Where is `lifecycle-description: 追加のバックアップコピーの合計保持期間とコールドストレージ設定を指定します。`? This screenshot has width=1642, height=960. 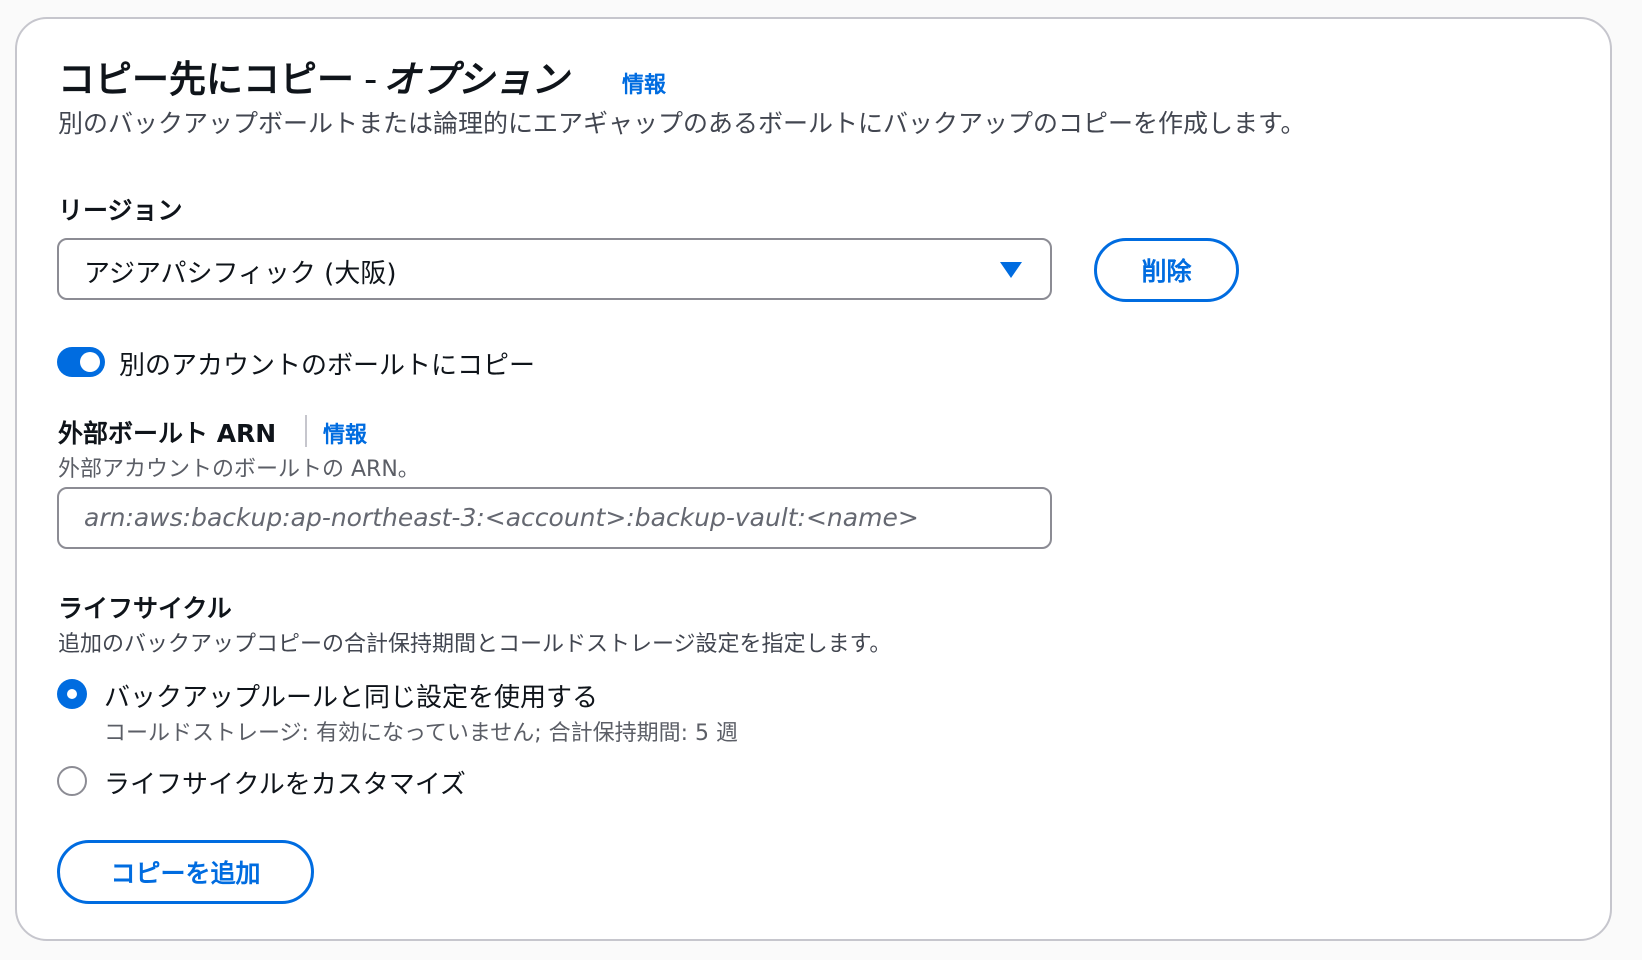 lifecycle-description: 追加のバックアップコピーの合計保持期間とコールドストレージ設定を指定します。 is located at coordinates (475, 644).